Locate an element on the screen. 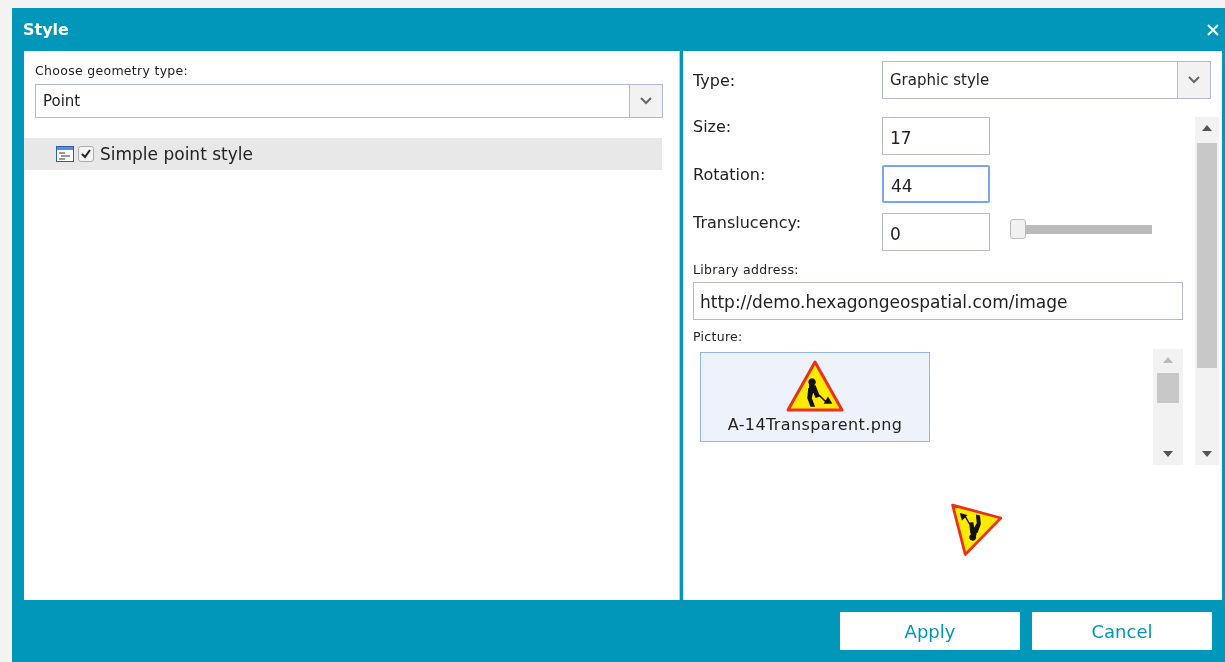 This screenshot has height=662, width=1225. type-dropdown: Graphic style is located at coordinates (1046, 80).